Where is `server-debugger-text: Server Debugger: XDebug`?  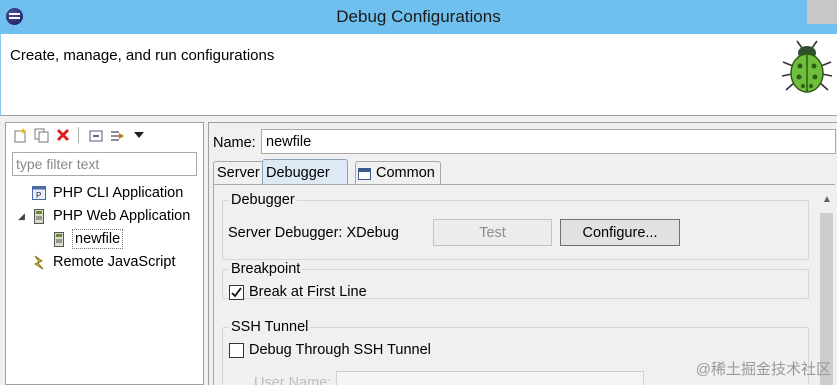
server-debugger-text: Server Debugger: XDebug is located at coordinates (313, 233).